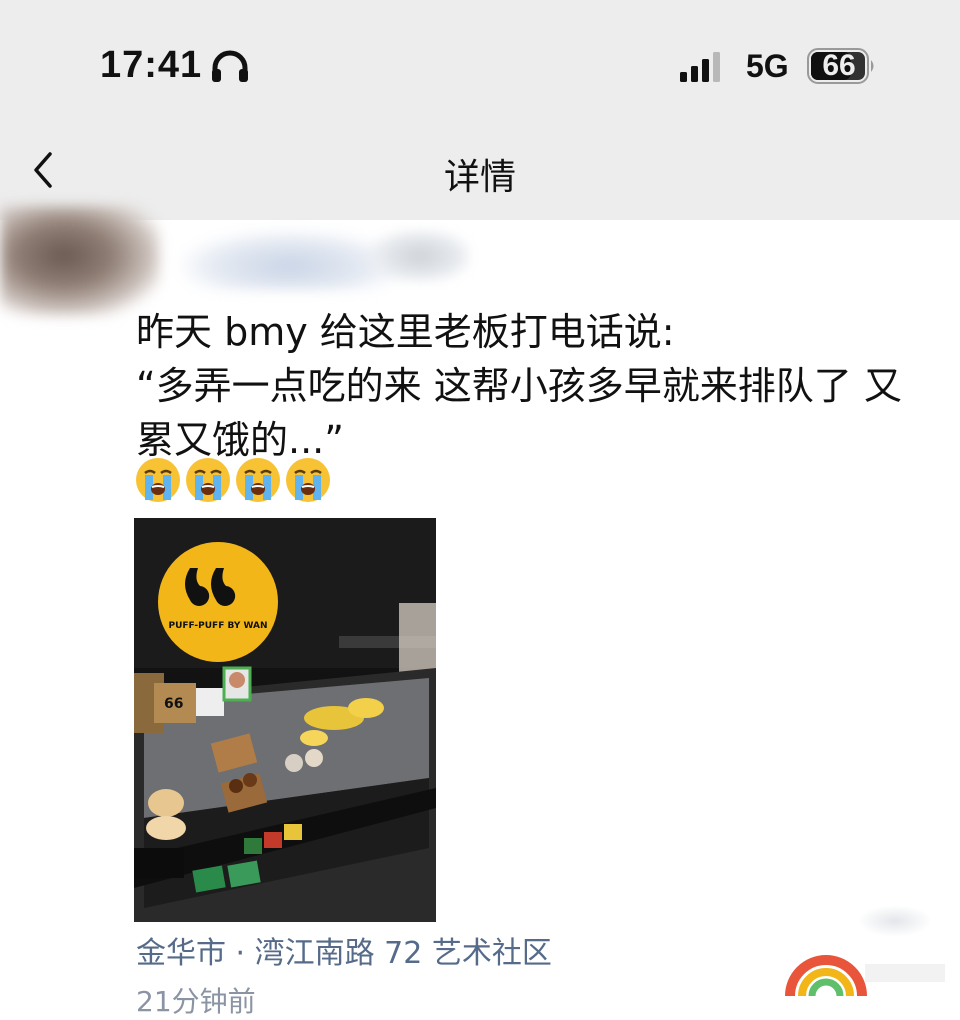 Image resolution: width=960 pixels, height=1020 pixels. What do you see at coordinates (344, 950) in the screenshot?
I see `post-location: 金华市 · 湾江南路 72 艺术社区` at bounding box center [344, 950].